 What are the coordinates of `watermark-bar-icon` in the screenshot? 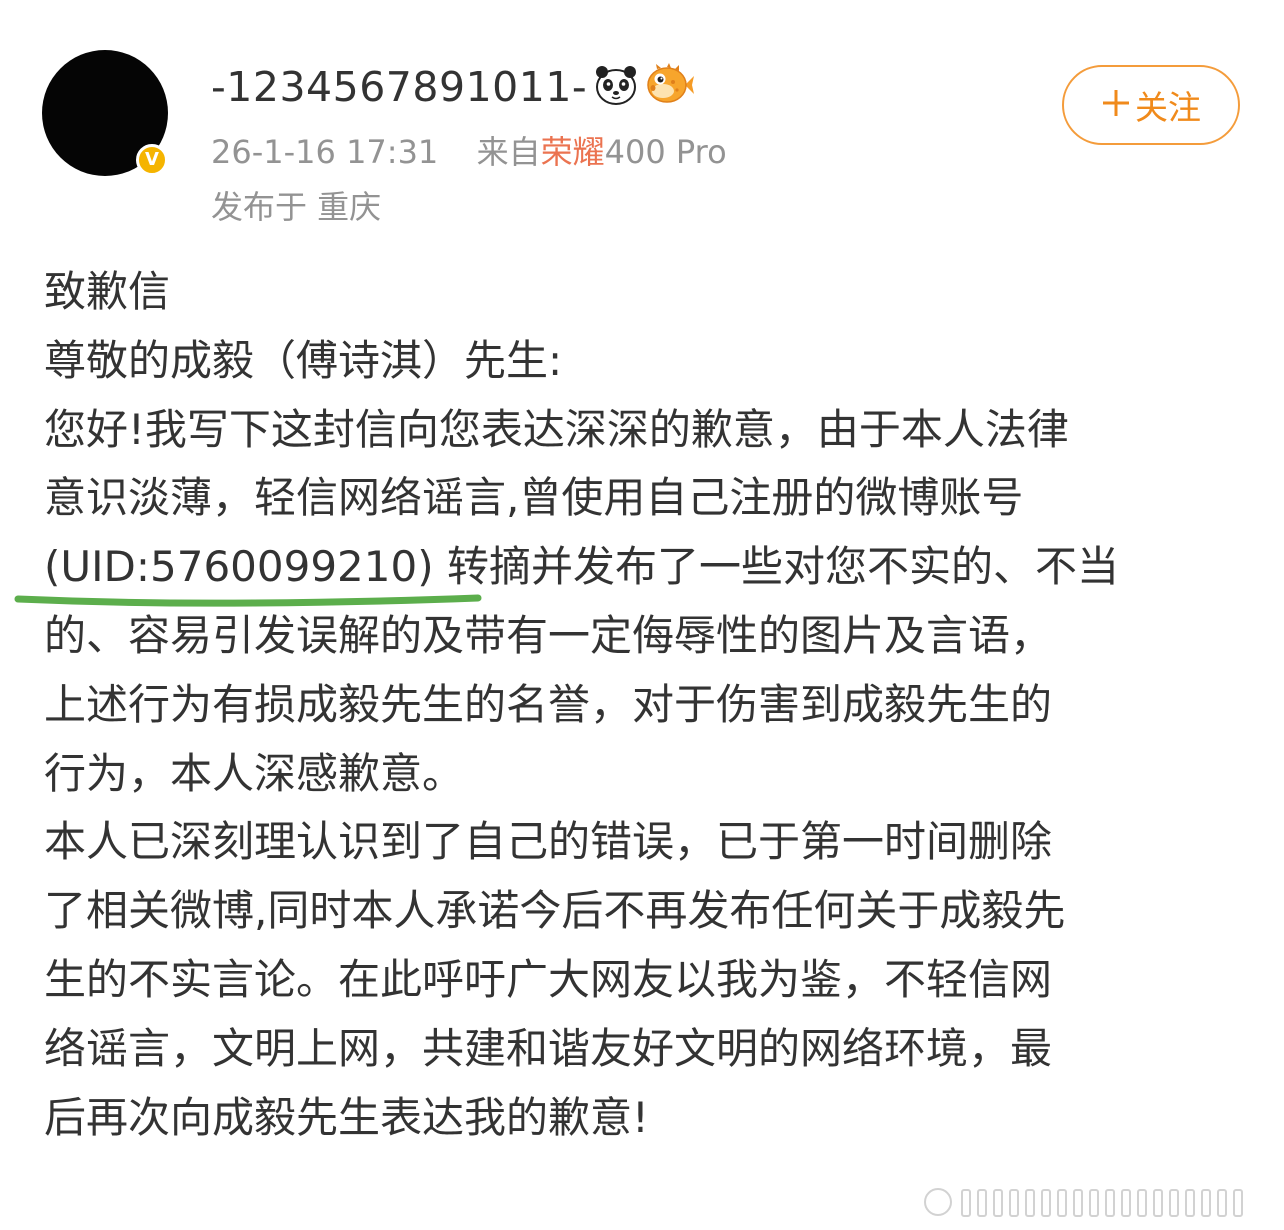 It's located at (1083, 1202).